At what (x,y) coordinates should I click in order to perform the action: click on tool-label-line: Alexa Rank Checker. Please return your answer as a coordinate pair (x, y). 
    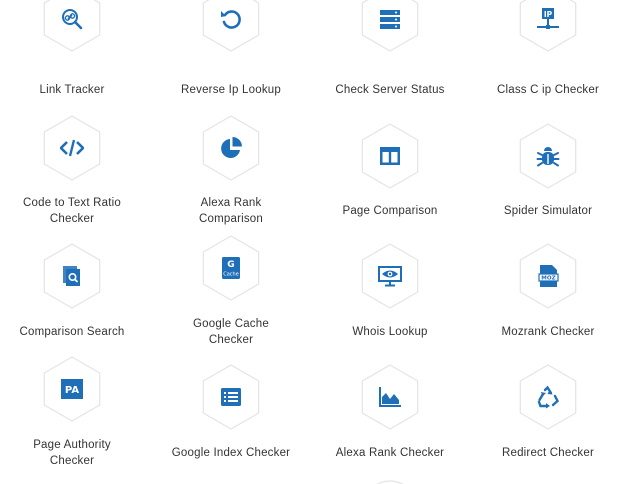
    Looking at the image, I should click on (390, 453).